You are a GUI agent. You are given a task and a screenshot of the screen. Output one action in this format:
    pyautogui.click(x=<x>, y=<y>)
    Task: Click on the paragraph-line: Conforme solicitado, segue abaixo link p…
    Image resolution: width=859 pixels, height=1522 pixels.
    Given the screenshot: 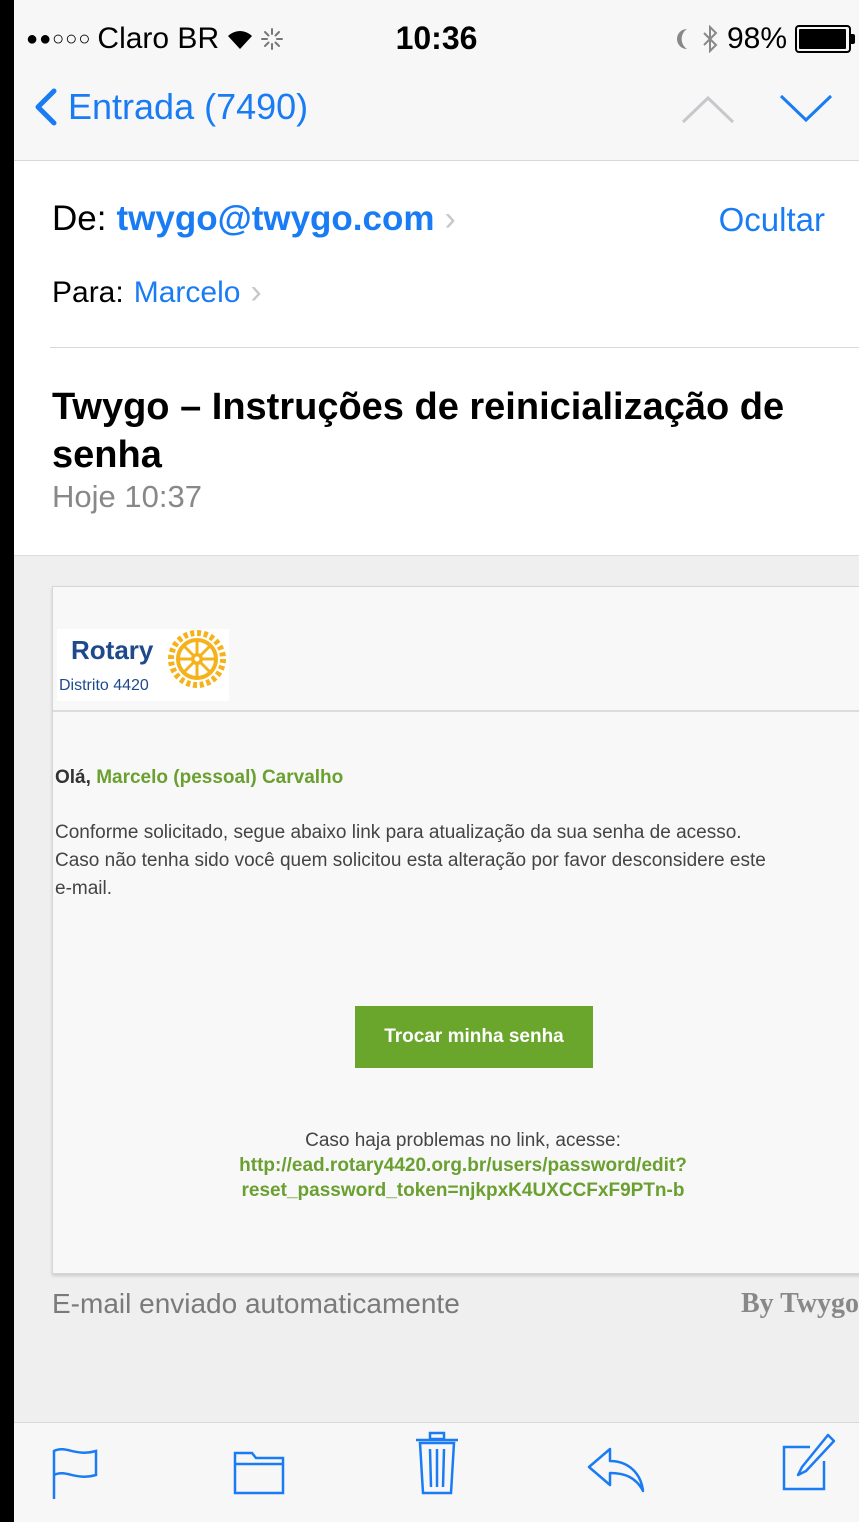 What is the action you would take?
    pyautogui.click(x=398, y=832)
    